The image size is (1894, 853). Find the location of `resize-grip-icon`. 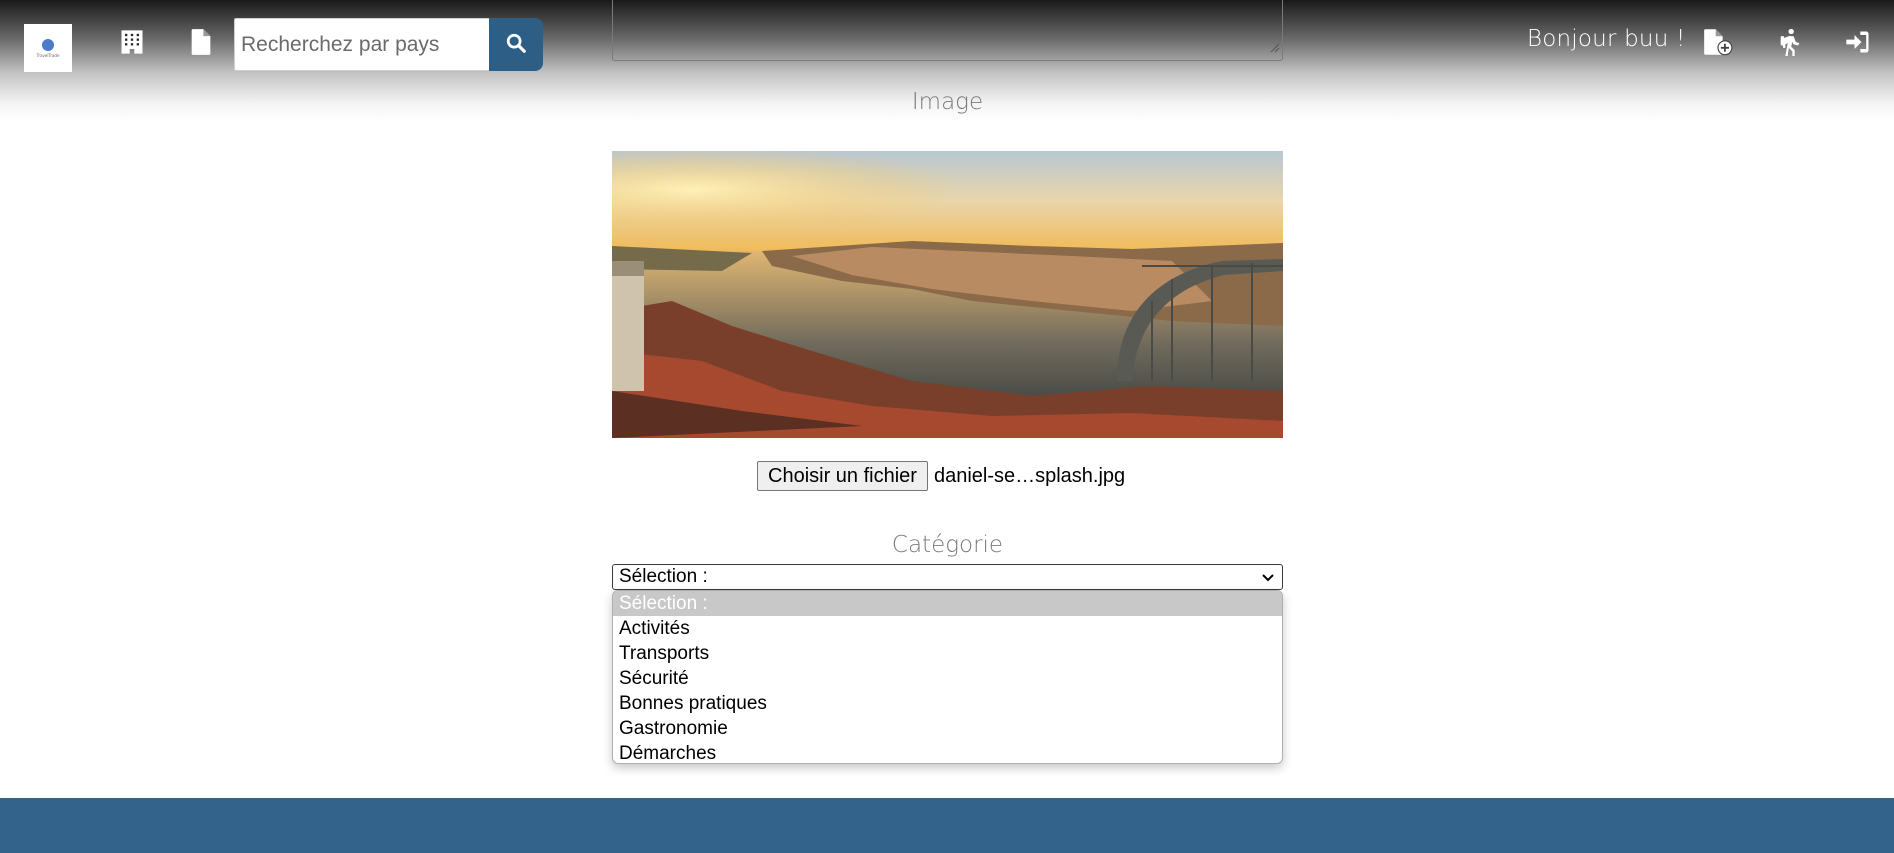

resize-grip-icon is located at coordinates (1274, 49).